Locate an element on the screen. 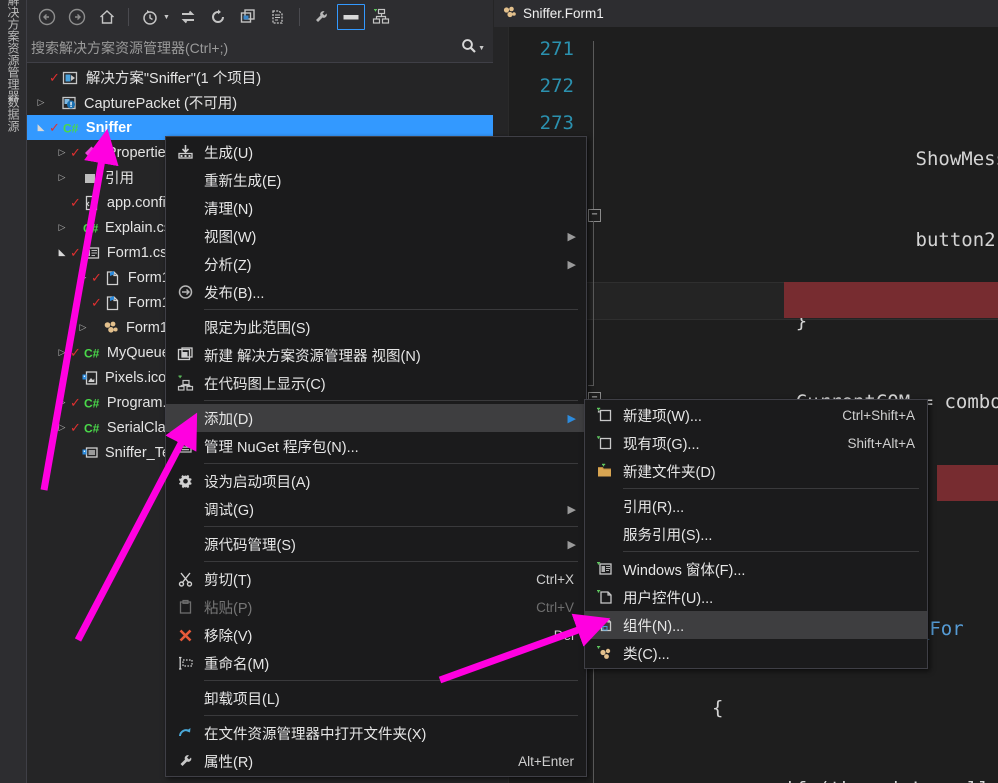 This screenshot has height=783, width=998. menu-item-label: 在文件资源管理器中打开文件夹(X) is located at coordinates (315, 734).